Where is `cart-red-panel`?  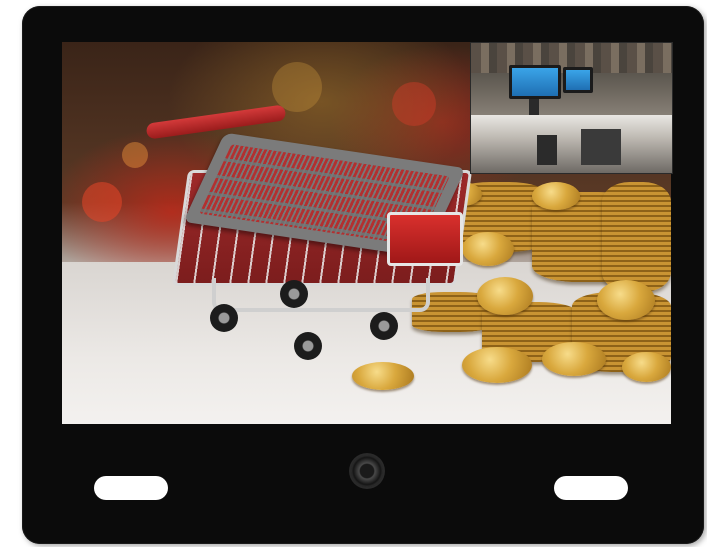
cart-red-panel is located at coordinates (425, 239).